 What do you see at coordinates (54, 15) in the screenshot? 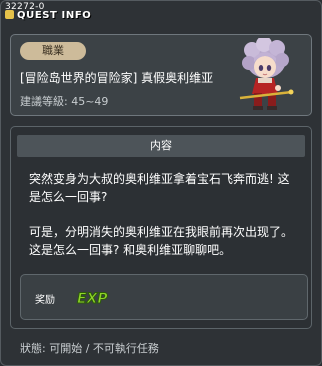
I see `window-title-text: QUEST INFO` at bounding box center [54, 15].